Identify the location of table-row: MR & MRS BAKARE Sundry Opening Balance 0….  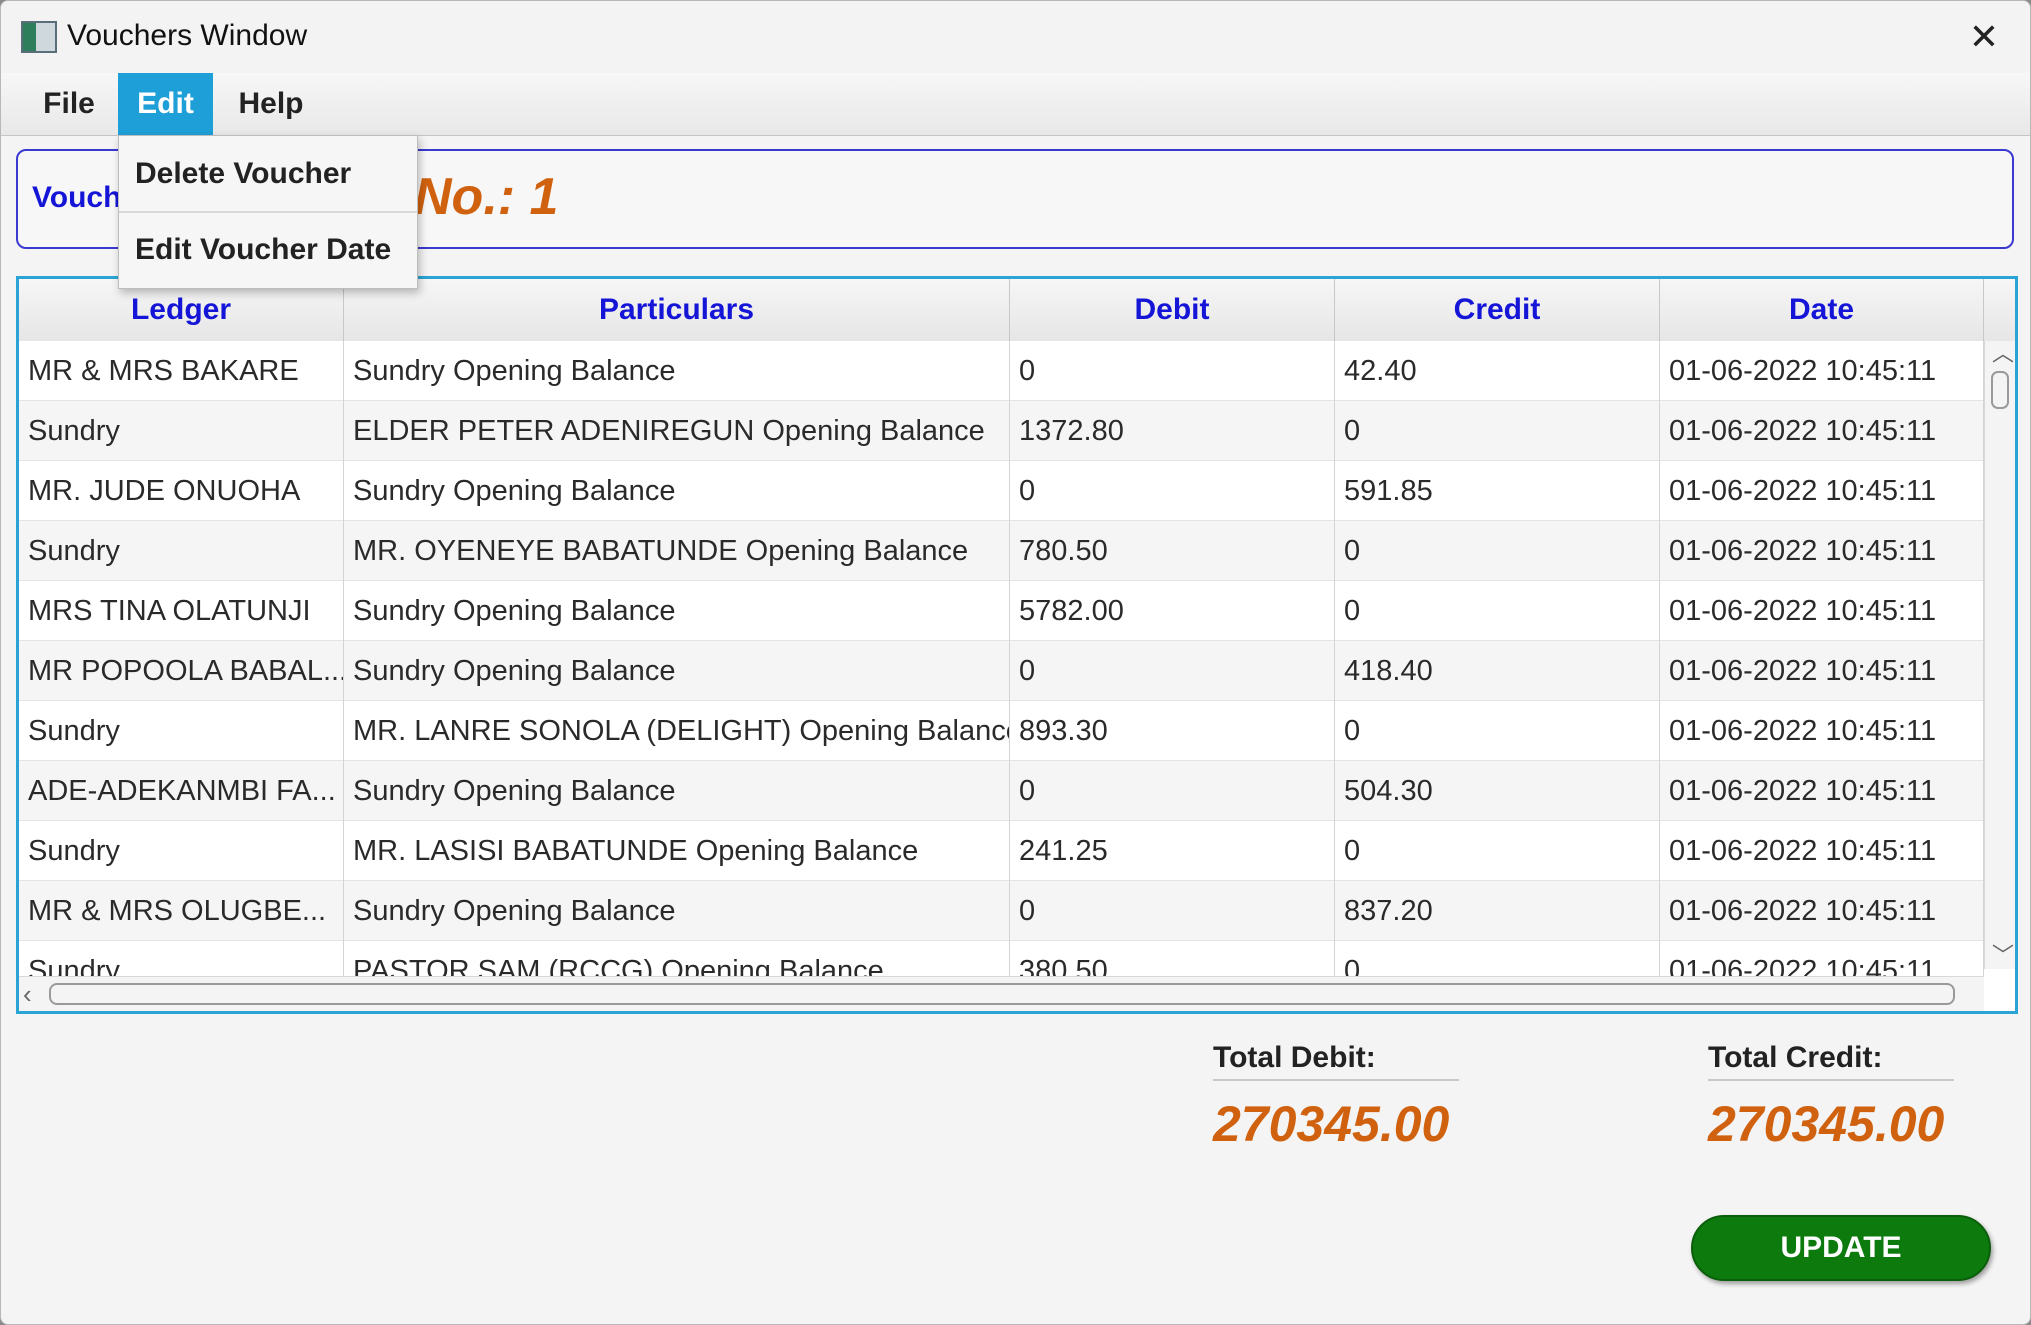
(1001, 371).